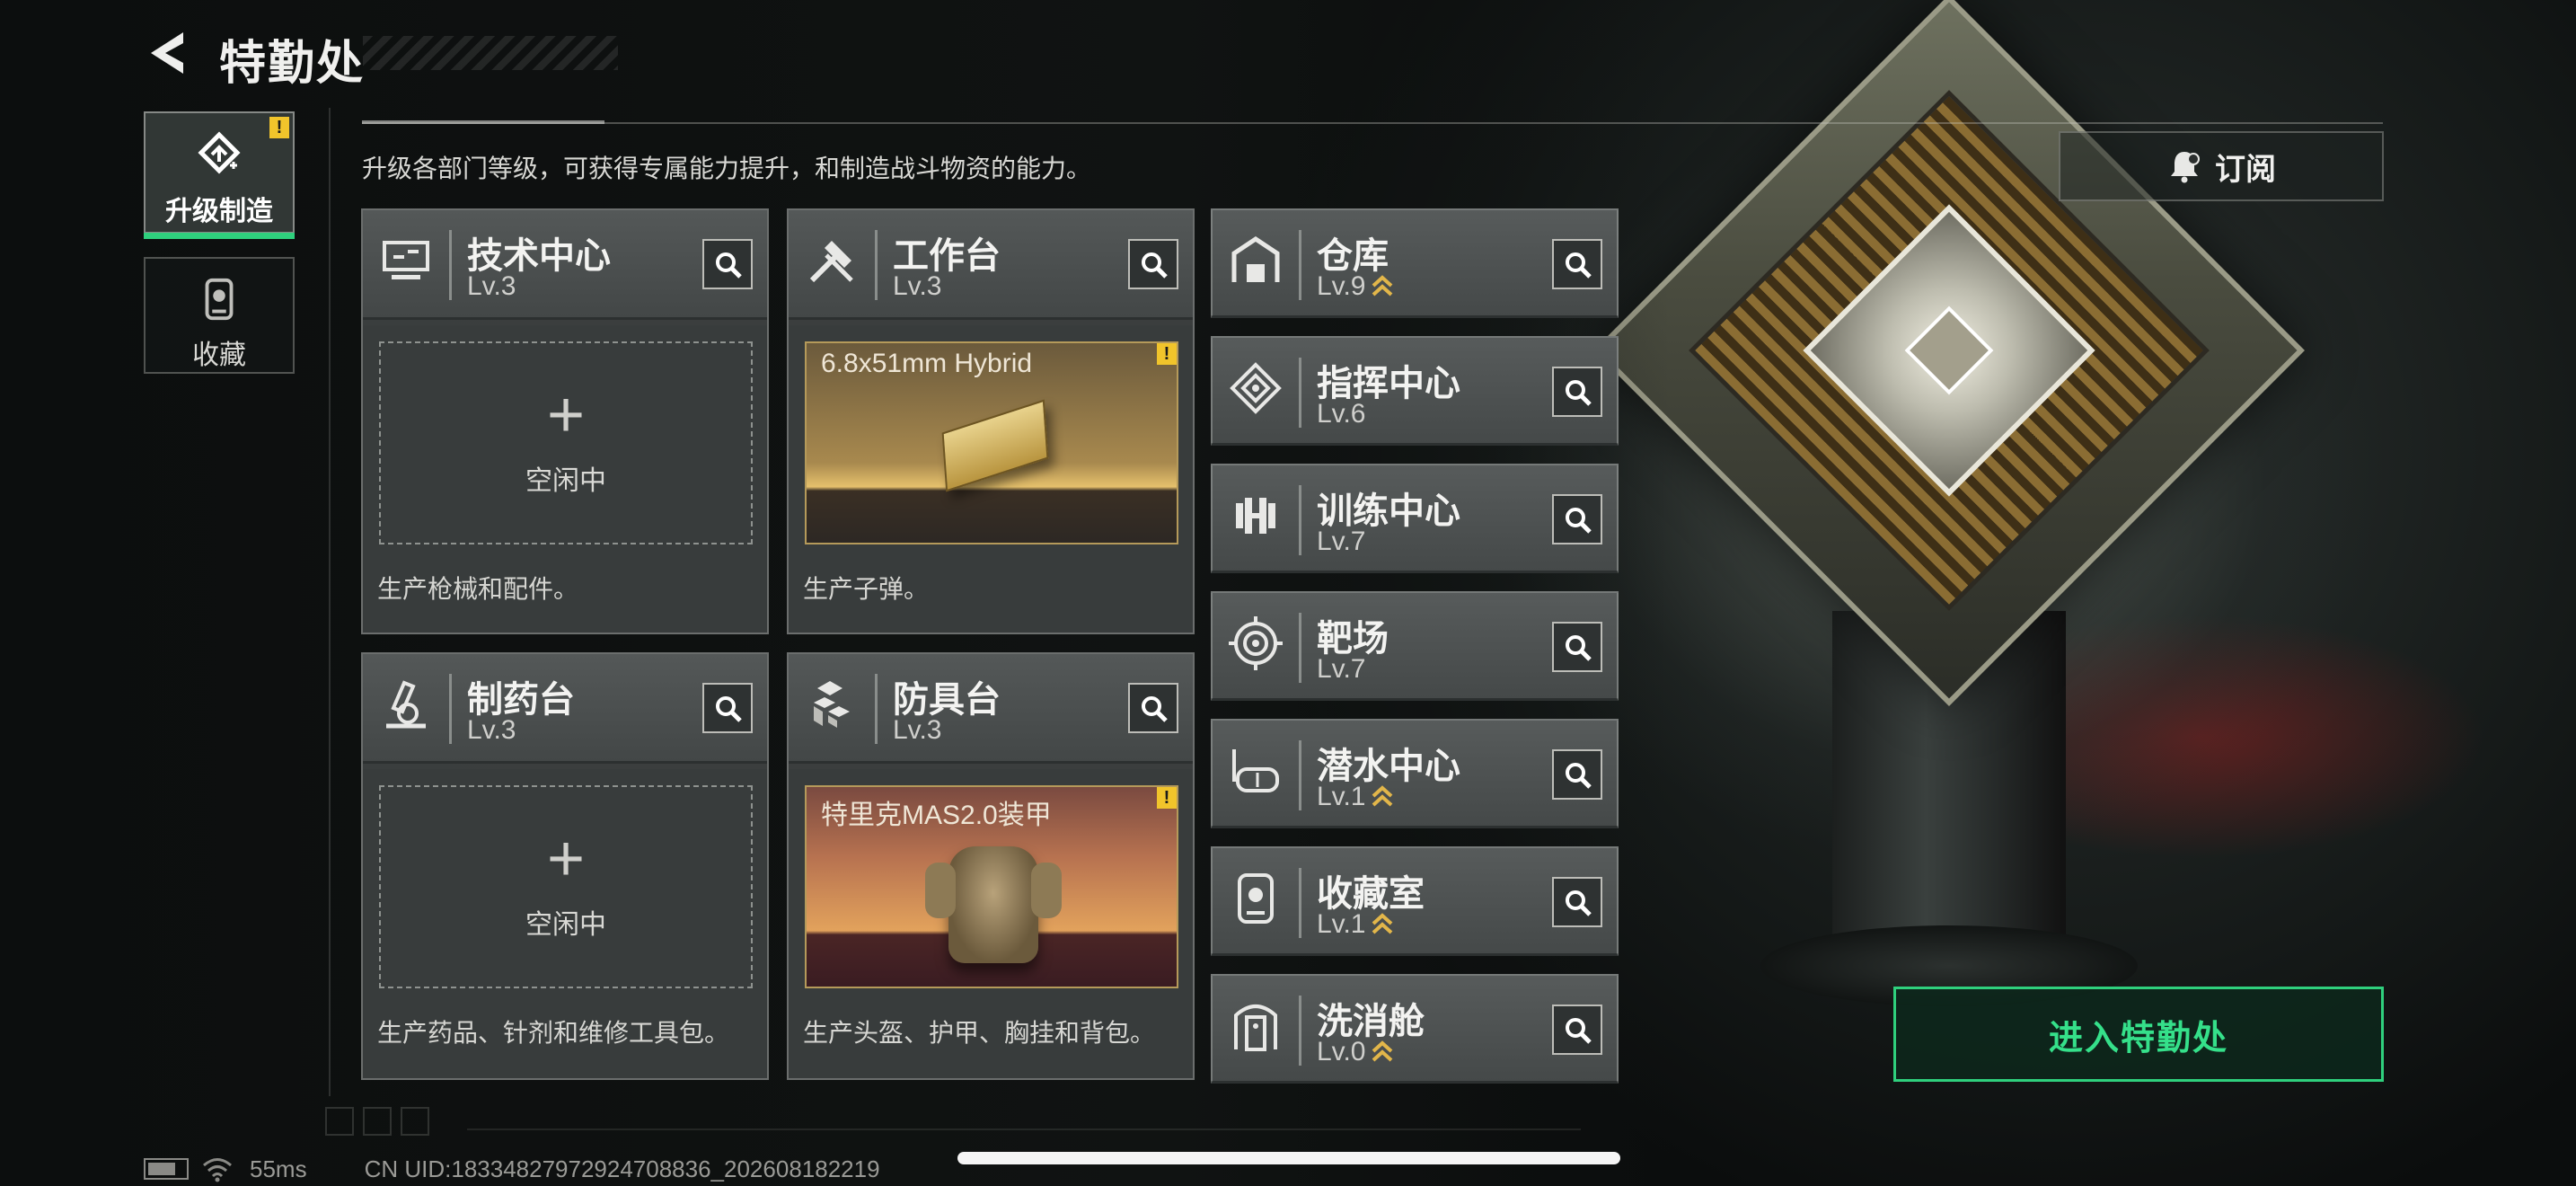  Describe the element at coordinates (1255, 258) in the screenshot. I see `warehouse-icon` at that location.